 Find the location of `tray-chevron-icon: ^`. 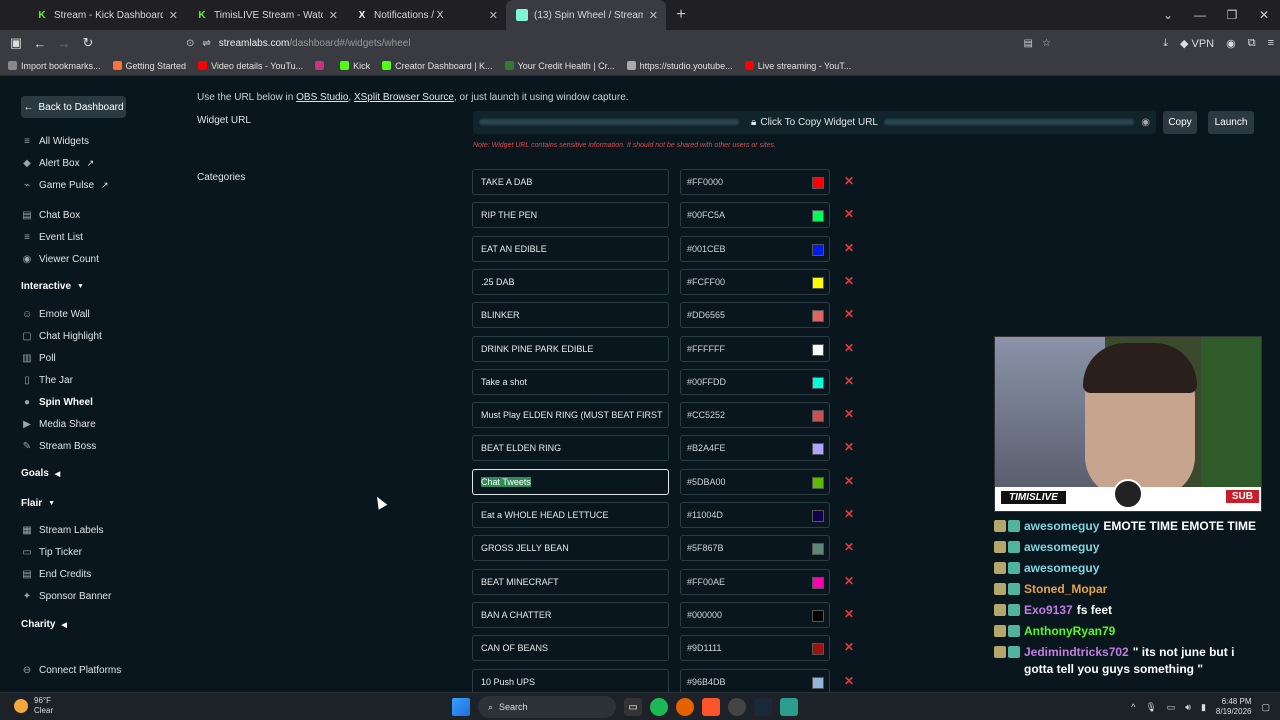

tray-chevron-icon: ^ is located at coordinates (1133, 707).